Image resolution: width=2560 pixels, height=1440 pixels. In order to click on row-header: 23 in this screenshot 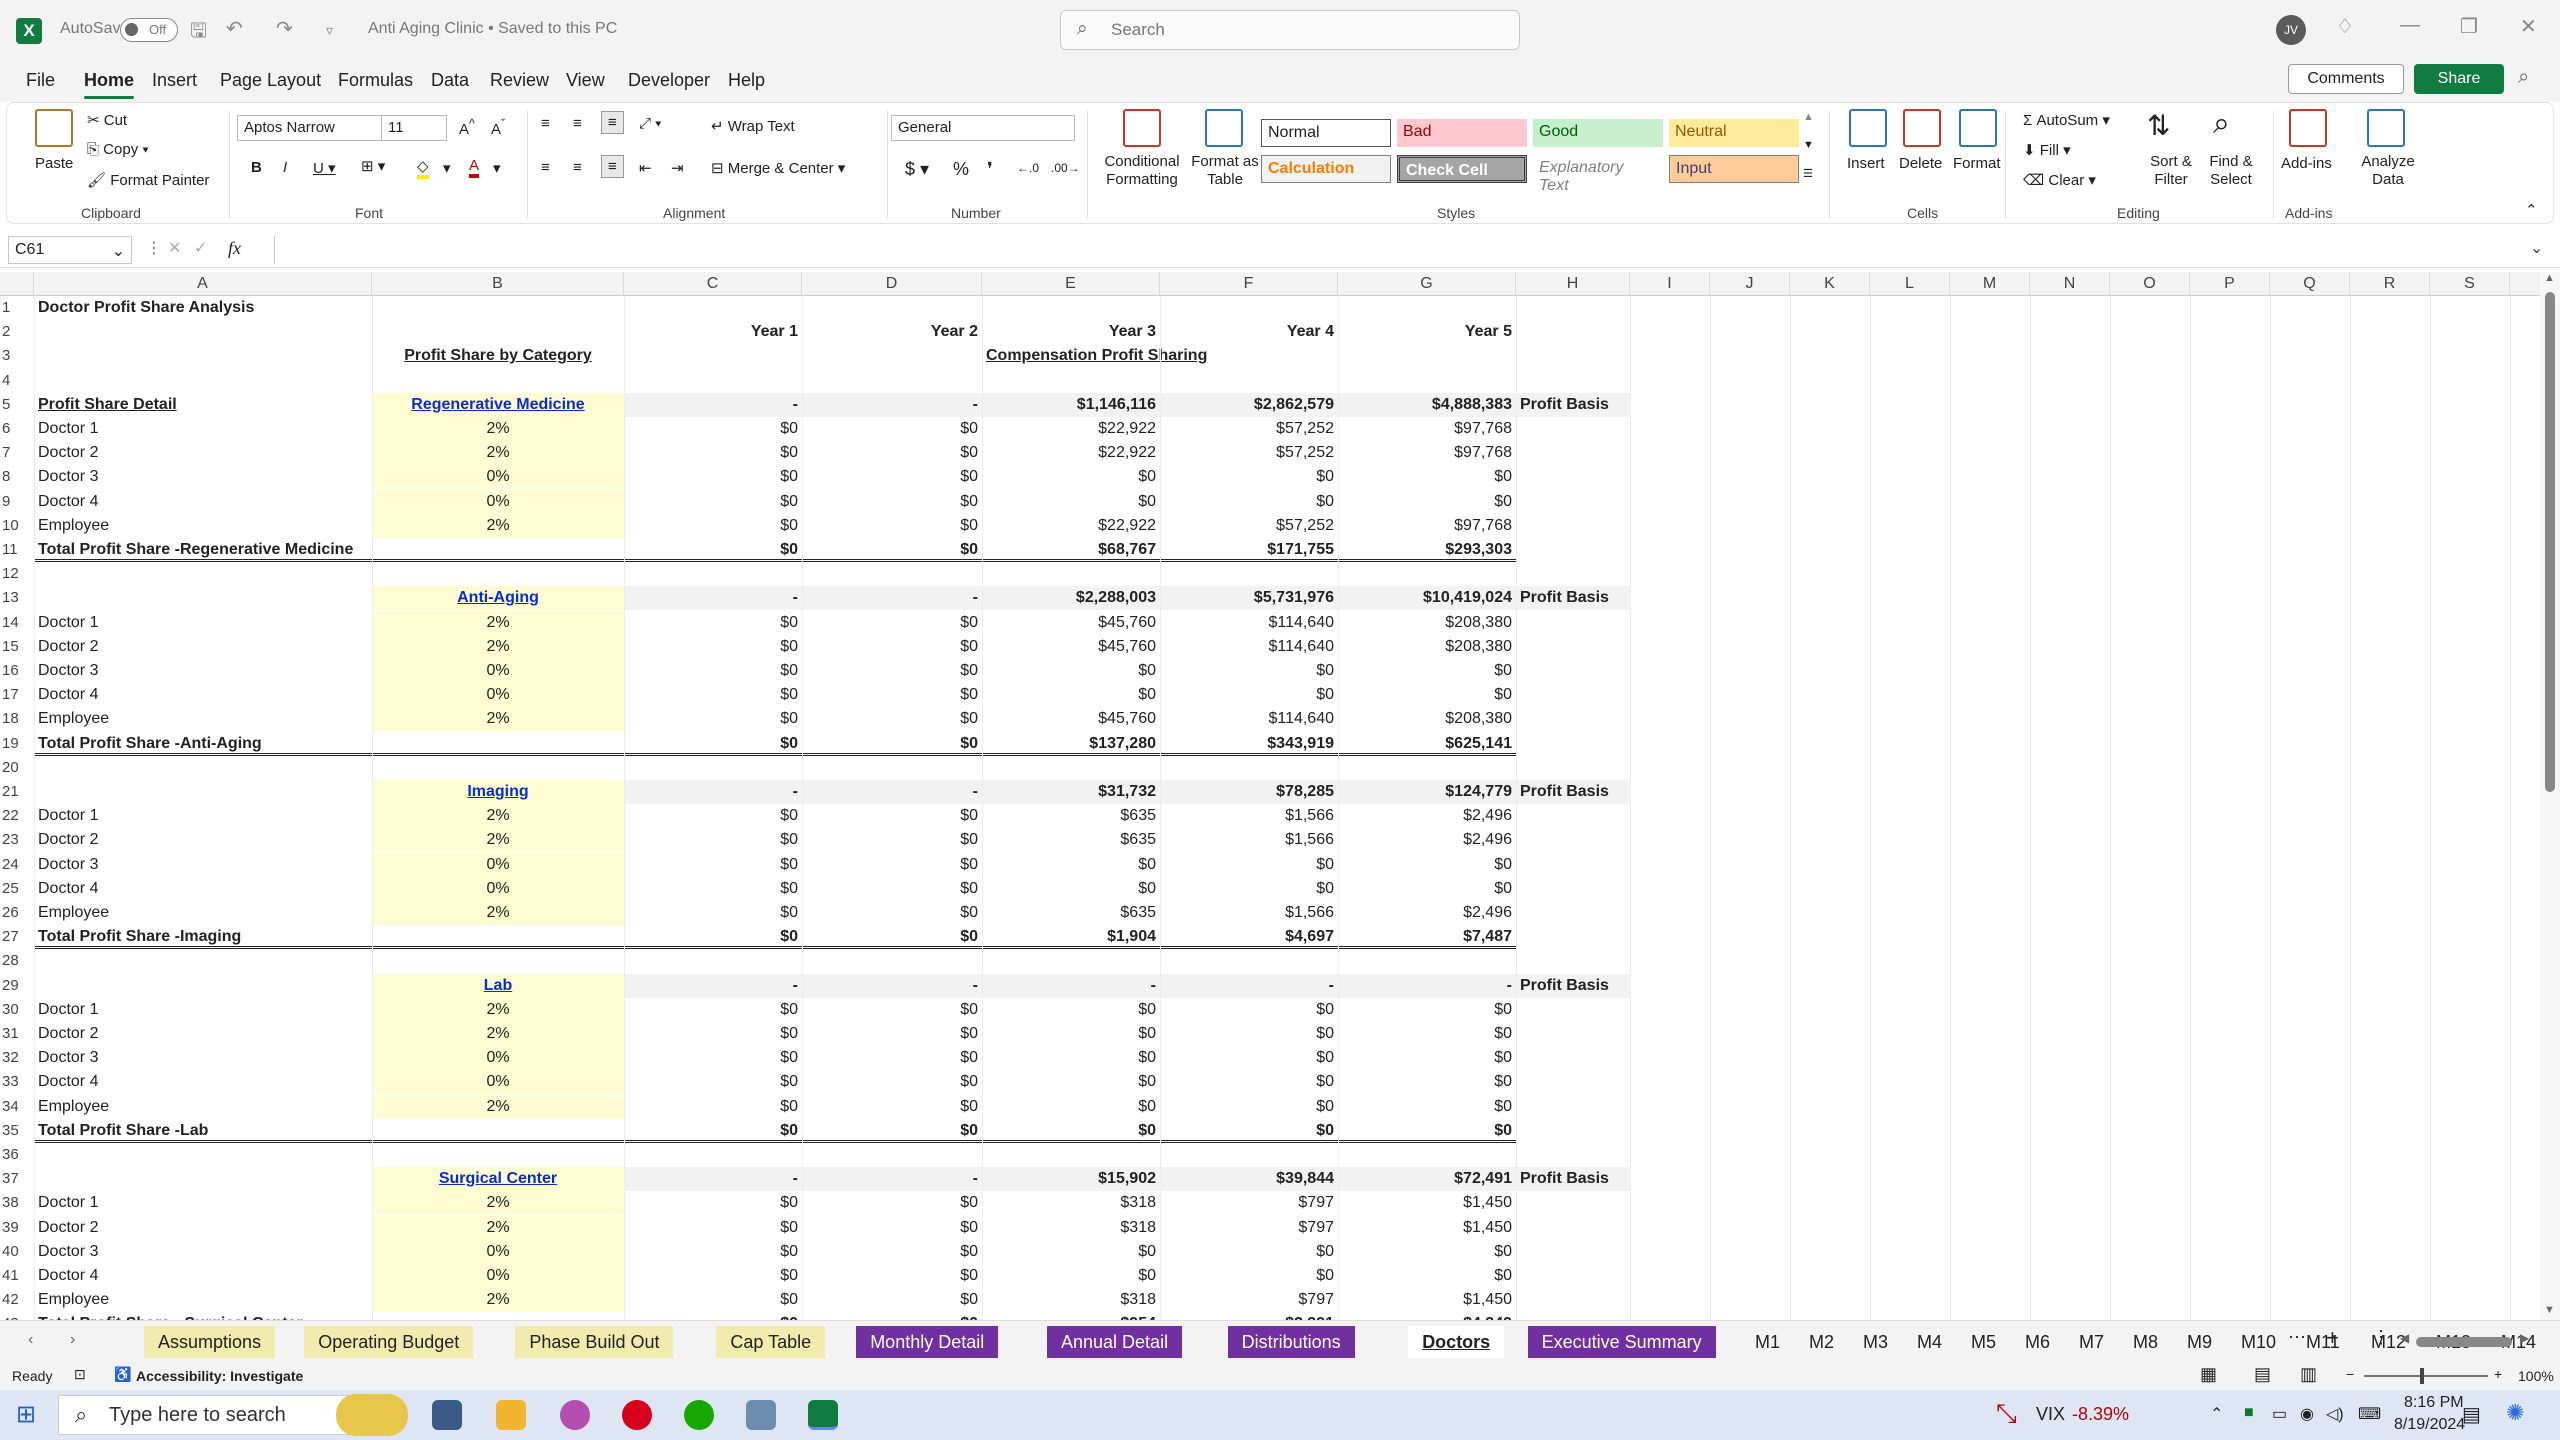, I will do `click(17, 840)`.